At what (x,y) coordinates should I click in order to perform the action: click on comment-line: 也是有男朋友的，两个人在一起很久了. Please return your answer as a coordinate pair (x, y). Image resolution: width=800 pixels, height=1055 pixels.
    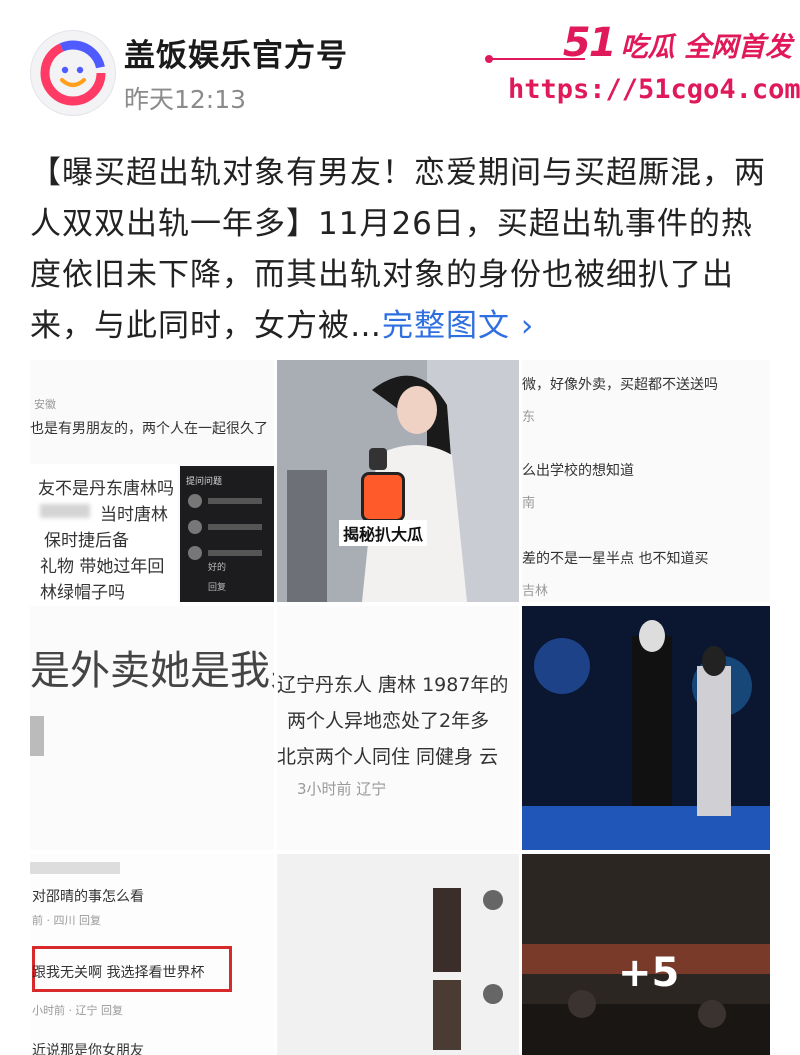
    Looking at the image, I should click on (149, 429).